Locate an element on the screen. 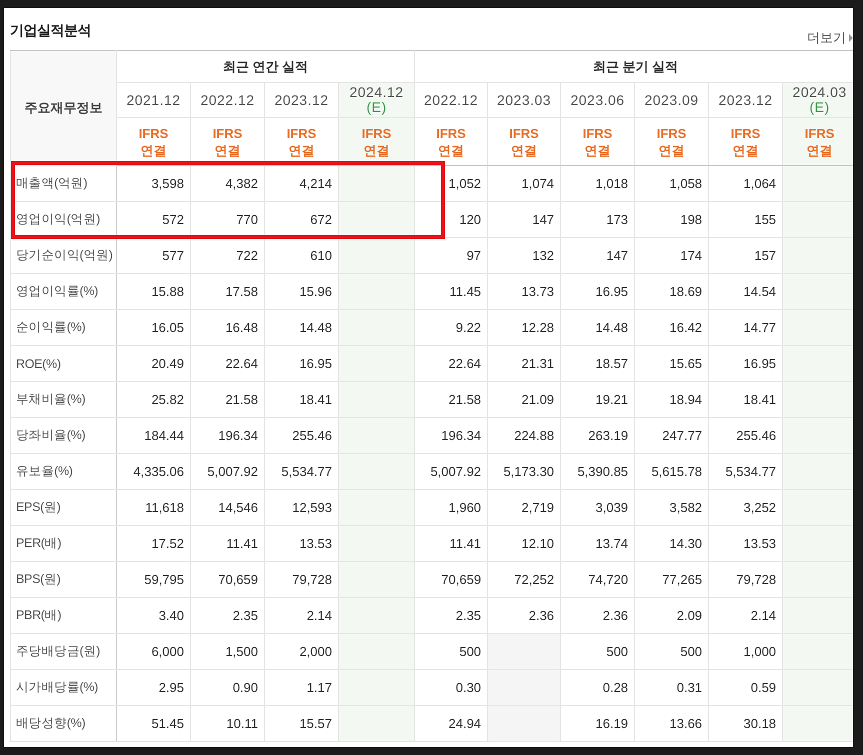 The image size is (863, 755). row-label: 부채비율(%) is located at coordinates (50, 399).